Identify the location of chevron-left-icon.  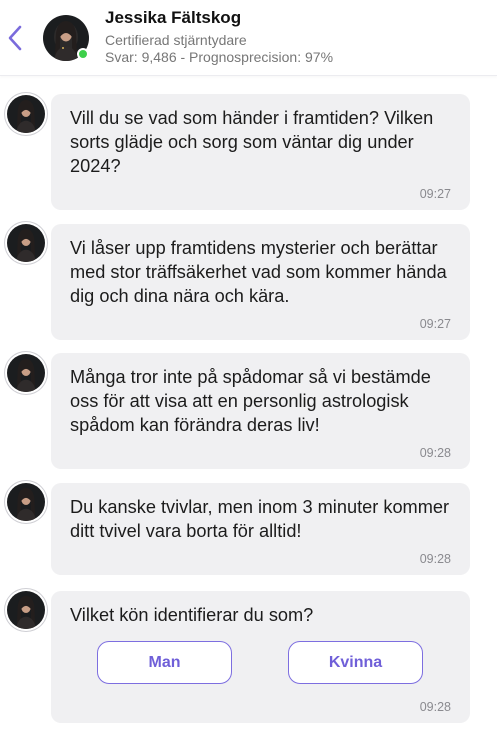
(15, 38).